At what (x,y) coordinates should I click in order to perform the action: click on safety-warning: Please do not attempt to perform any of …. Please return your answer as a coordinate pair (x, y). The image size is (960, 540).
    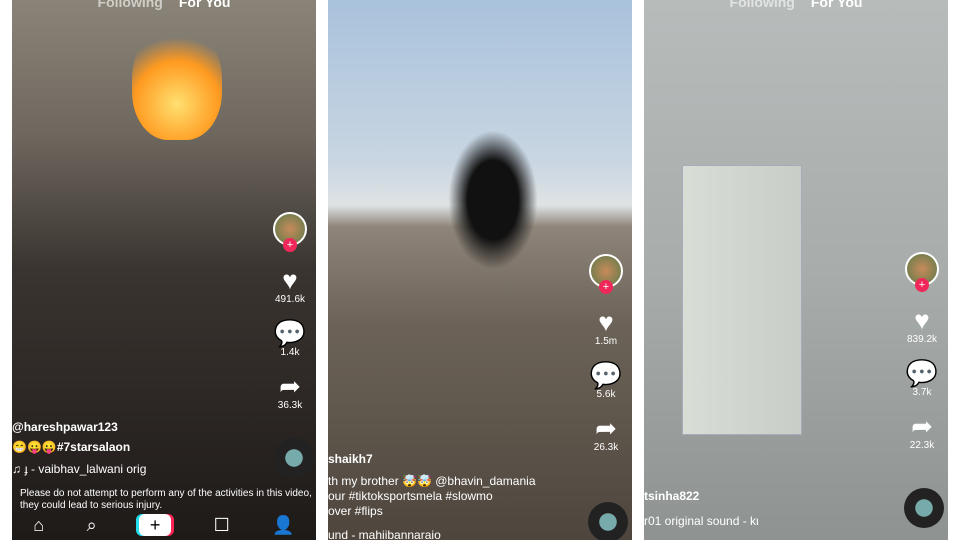
    Looking at the image, I should click on (166, 499).